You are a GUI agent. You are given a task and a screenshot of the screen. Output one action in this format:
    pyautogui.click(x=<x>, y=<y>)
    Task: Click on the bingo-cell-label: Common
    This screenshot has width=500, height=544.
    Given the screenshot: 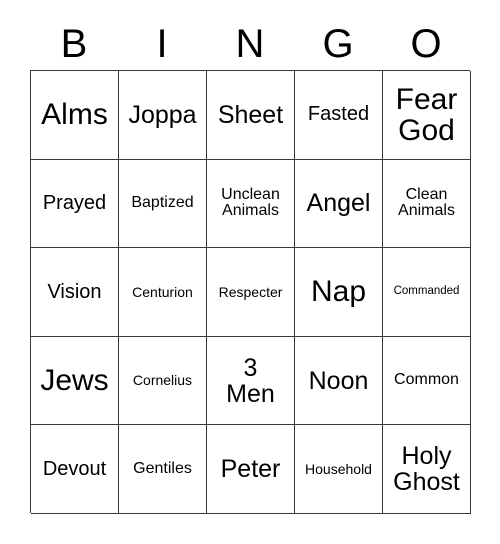 What is the action you would take?
    pyautogui.click(x=426, y=380)
    